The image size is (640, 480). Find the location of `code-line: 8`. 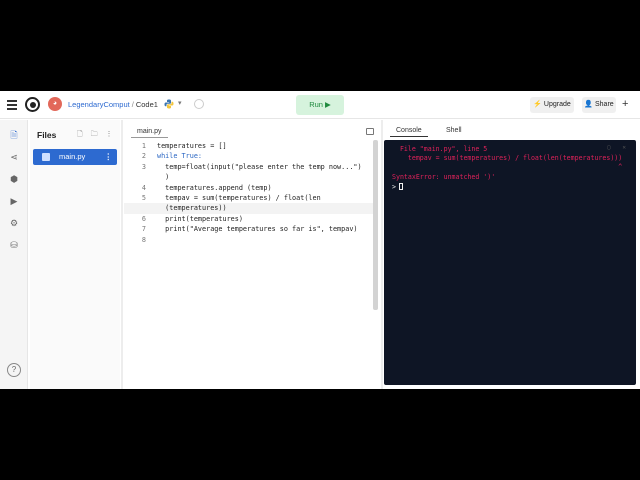

code-line: 8 is located at coordinates (143, 239).